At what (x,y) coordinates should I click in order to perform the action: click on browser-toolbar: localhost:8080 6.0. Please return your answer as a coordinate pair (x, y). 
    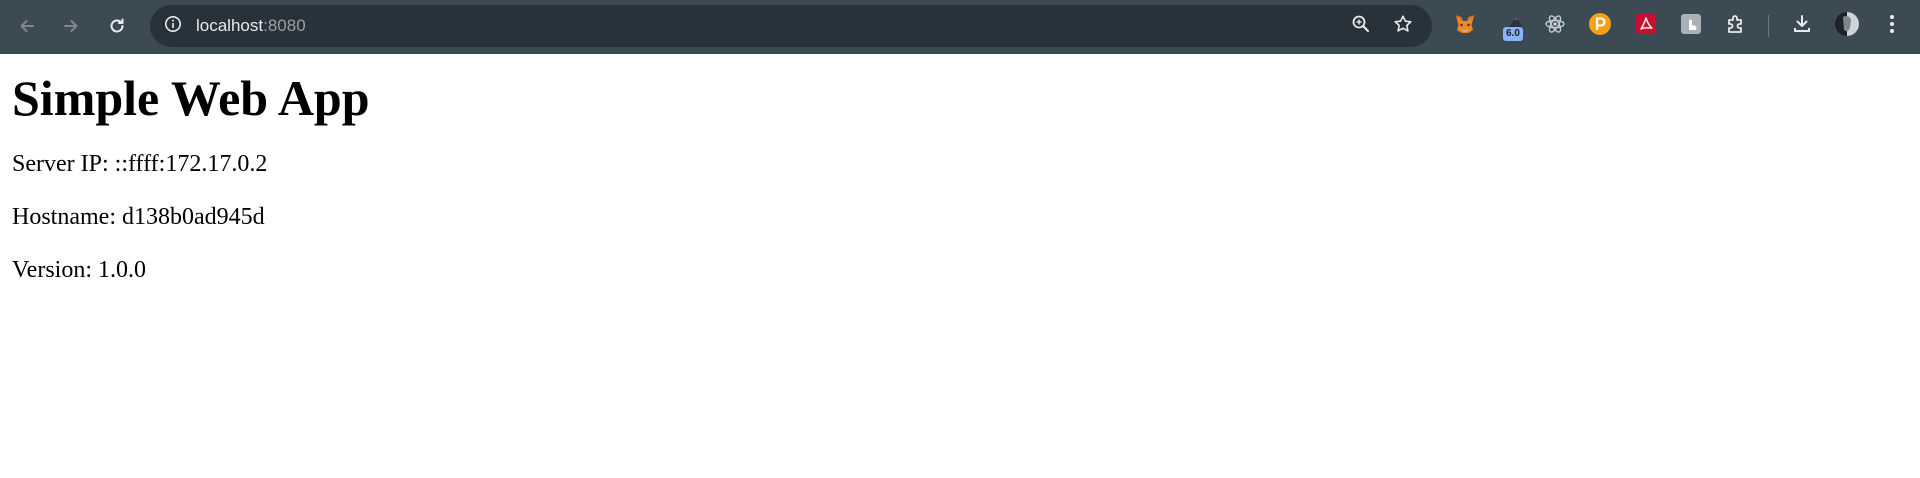
    Looking at the image, I should click on (960, 27).